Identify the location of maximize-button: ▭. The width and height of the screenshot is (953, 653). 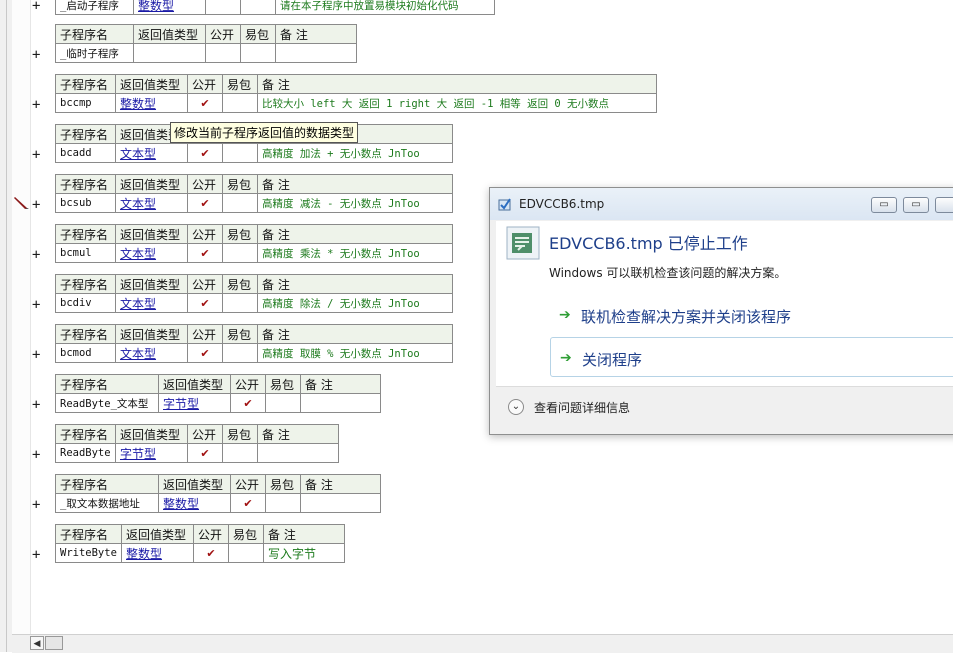
(916, 205).